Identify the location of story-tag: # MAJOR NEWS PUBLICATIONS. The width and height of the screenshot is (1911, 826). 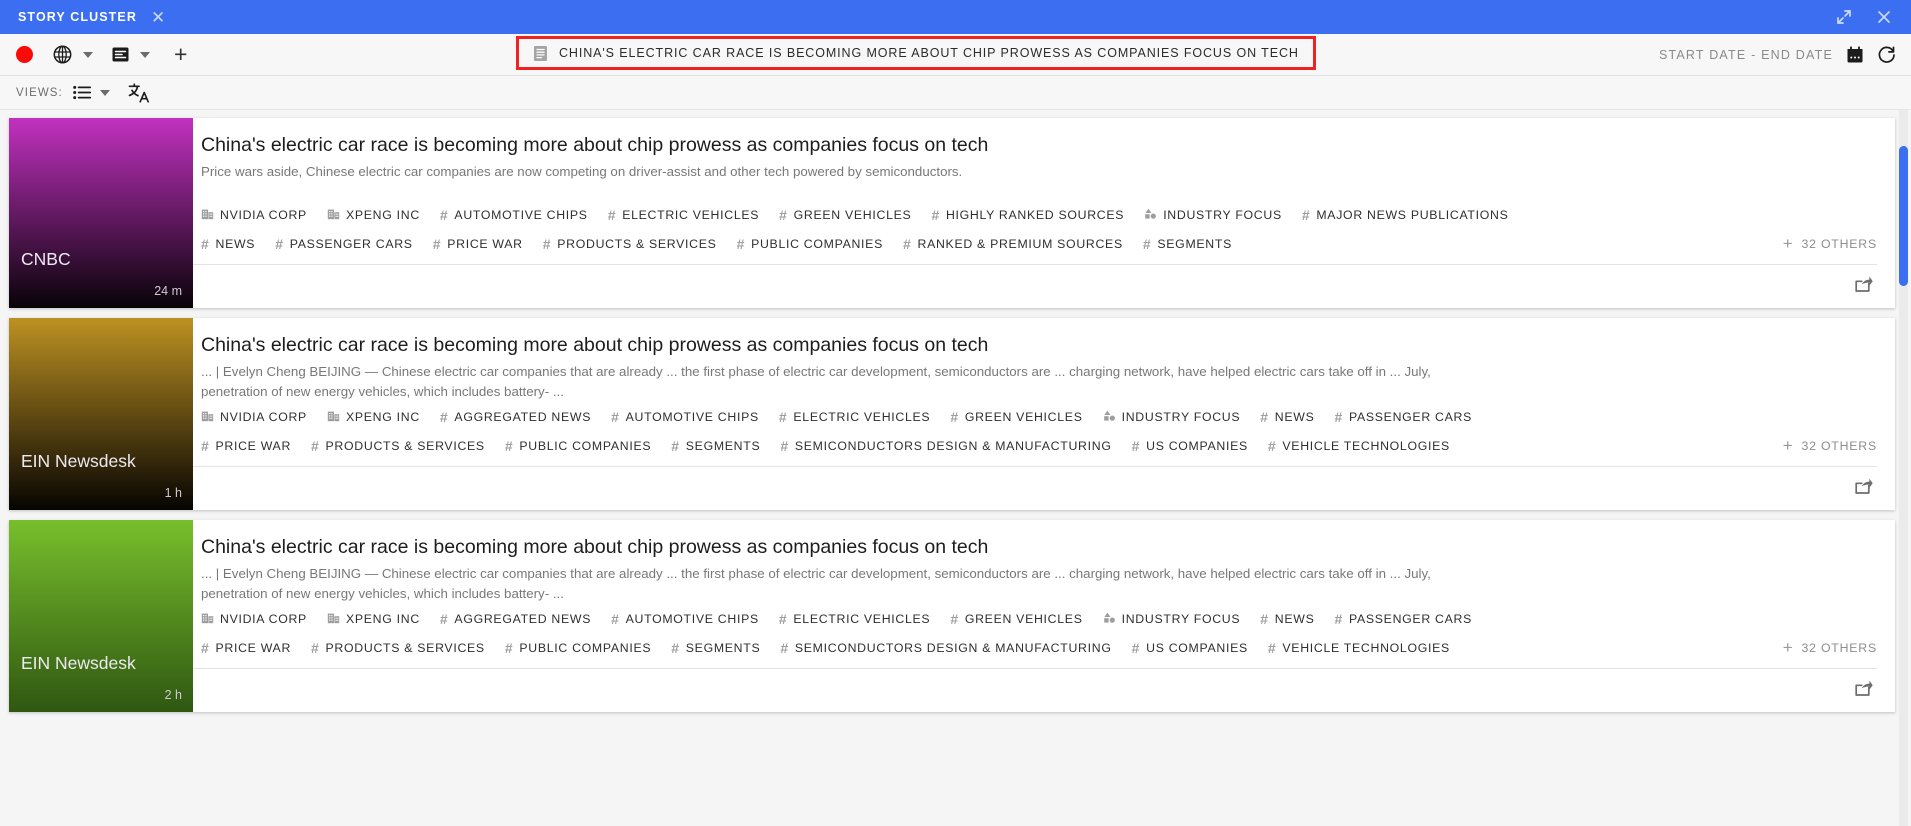
(1405, 215).